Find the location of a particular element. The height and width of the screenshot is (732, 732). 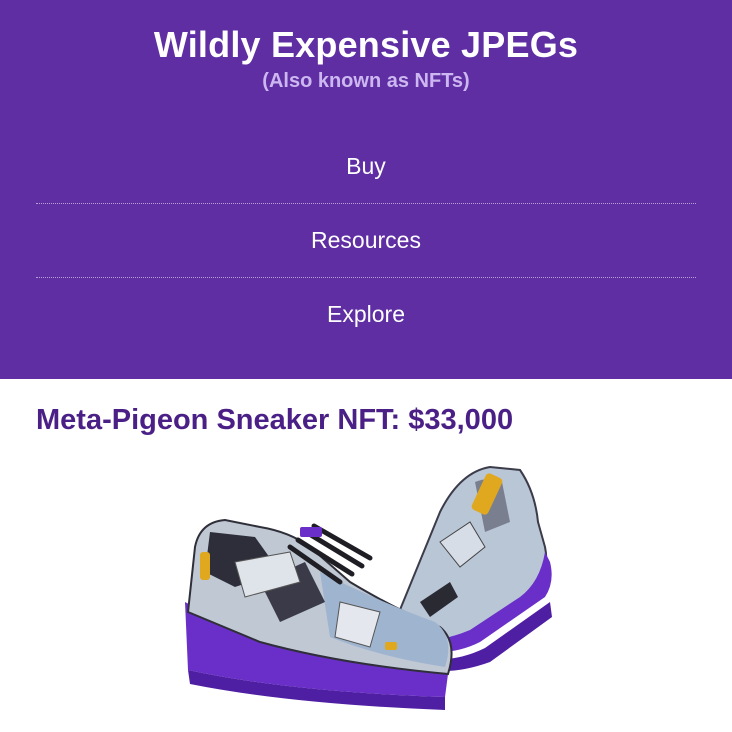

nav-item-resources: Resources is located at coordinates (366, 241).